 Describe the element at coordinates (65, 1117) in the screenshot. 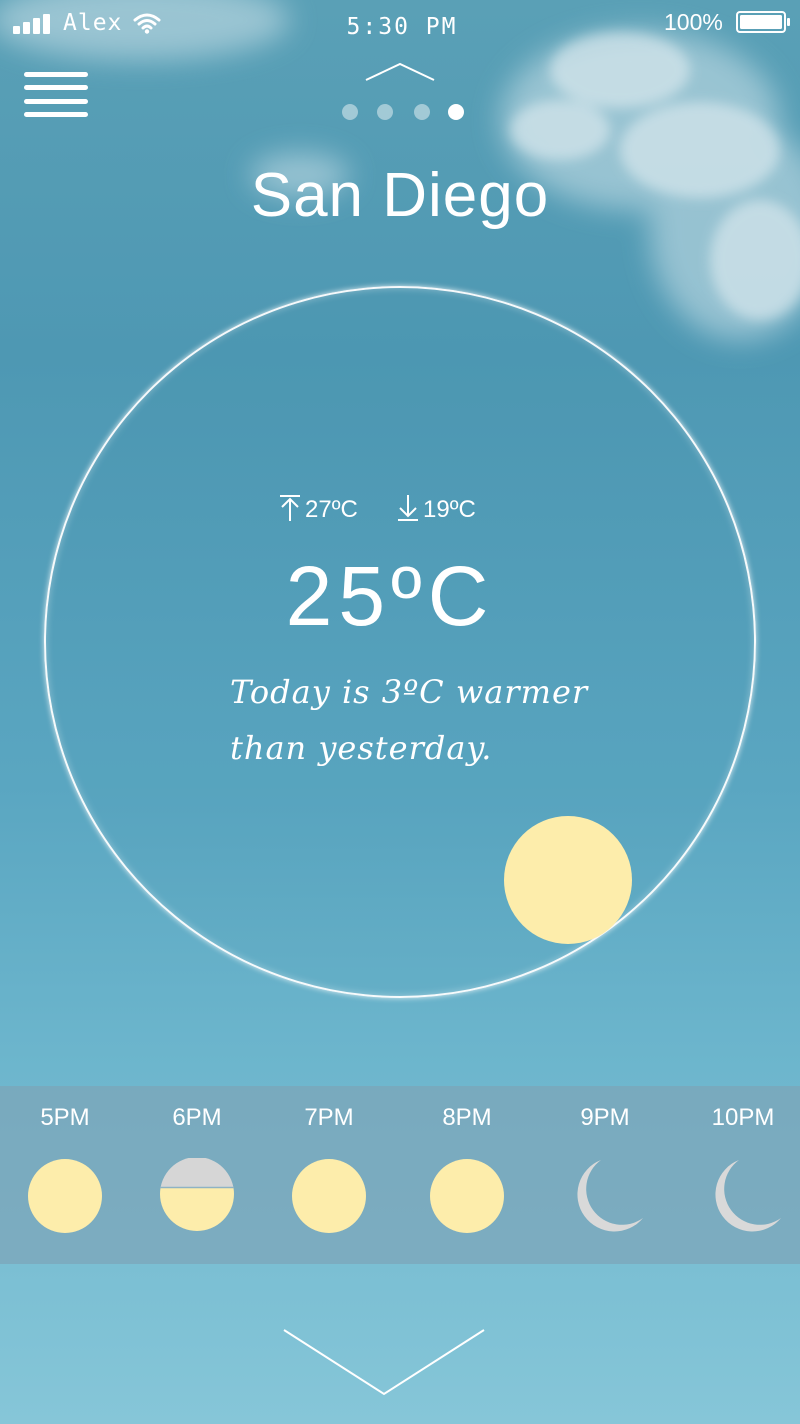

I see `hour-label: 5PM` at that location.